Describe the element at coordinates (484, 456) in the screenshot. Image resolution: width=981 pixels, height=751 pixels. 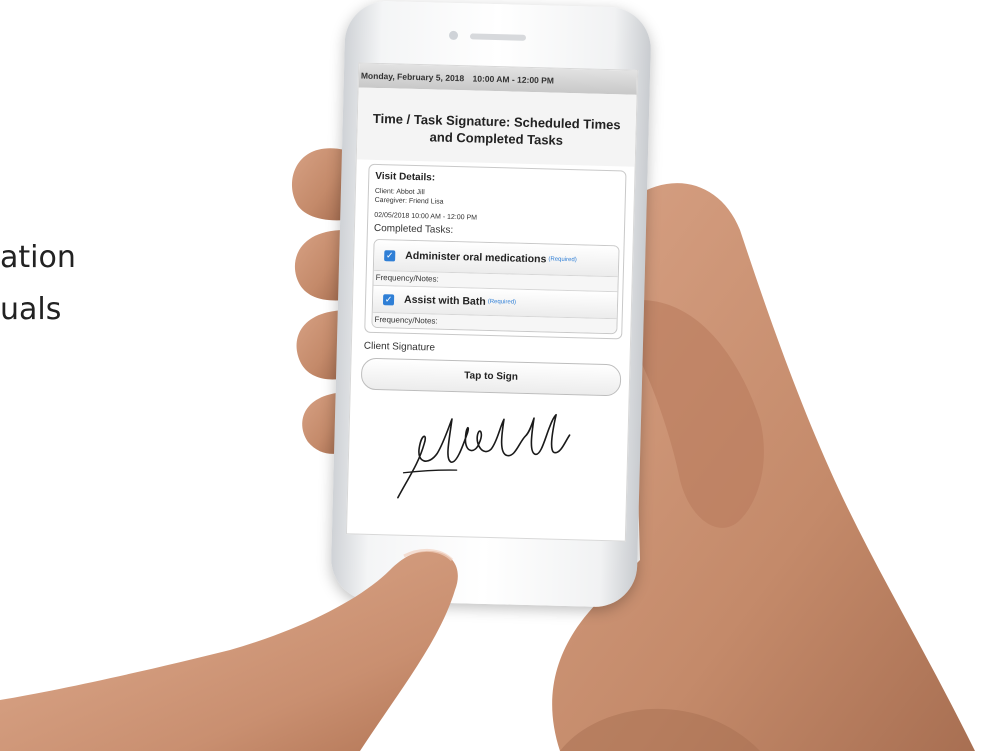
I see `handwritten-signature` at that location.